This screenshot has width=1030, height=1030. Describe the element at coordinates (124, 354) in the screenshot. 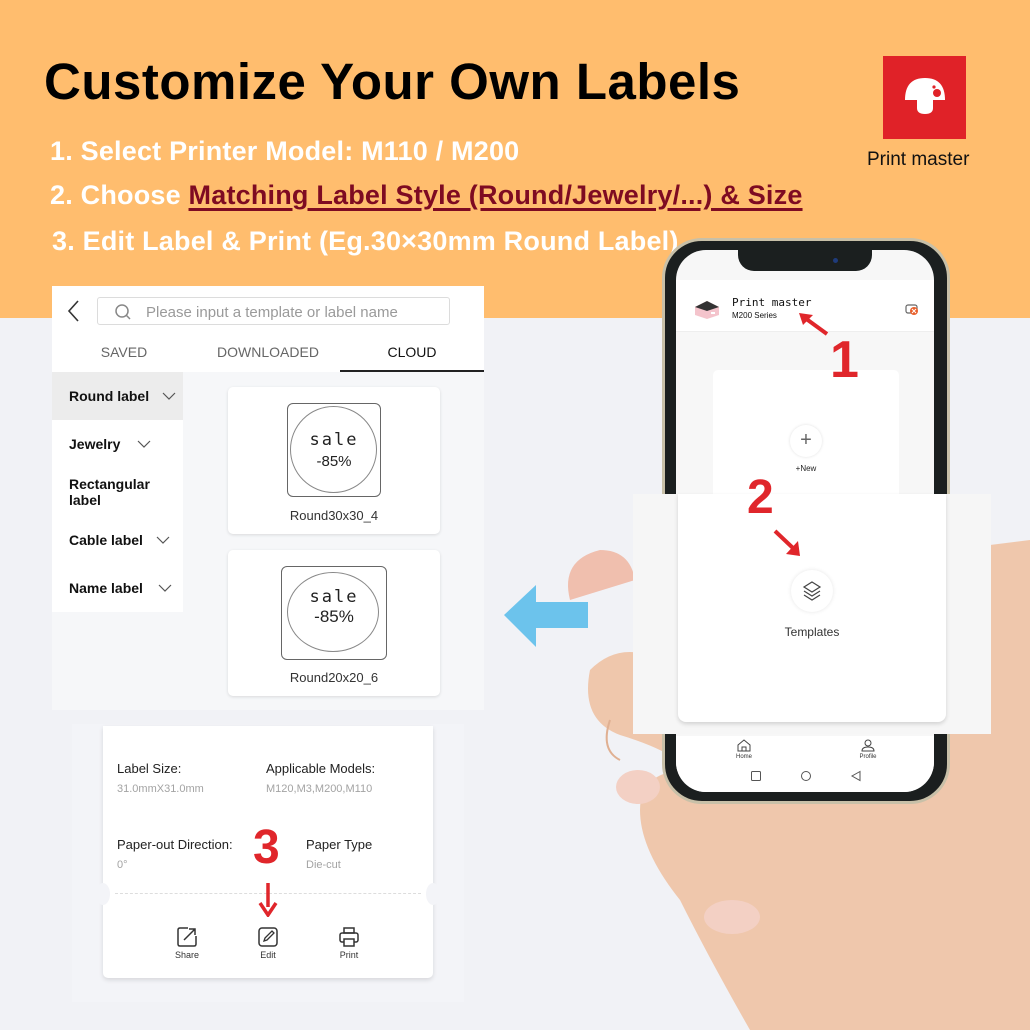

I see `tab-saved: SAVED` at that location.